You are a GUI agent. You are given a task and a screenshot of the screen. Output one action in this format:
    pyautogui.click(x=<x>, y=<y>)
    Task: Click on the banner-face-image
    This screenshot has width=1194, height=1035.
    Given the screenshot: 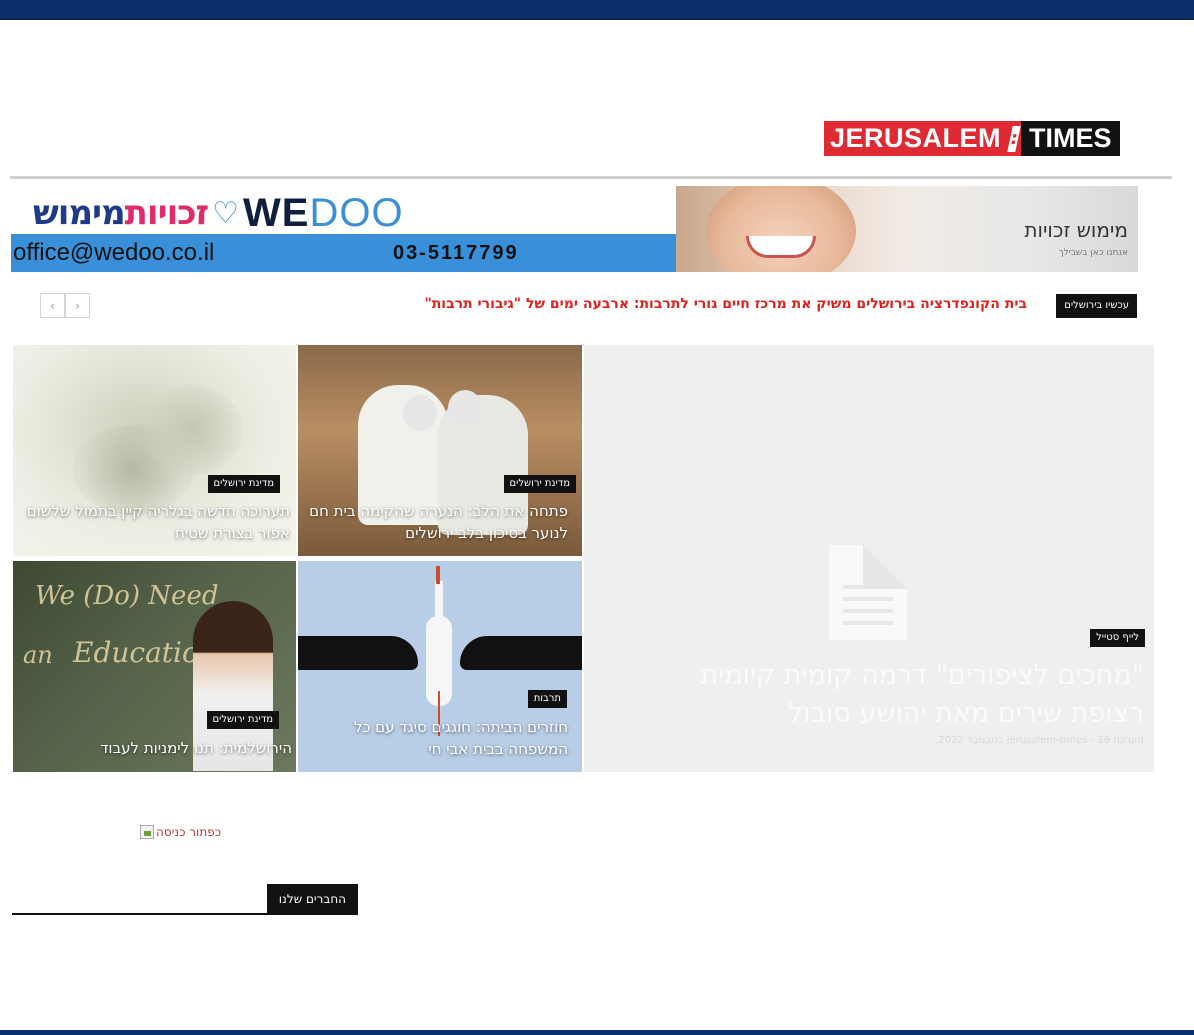 What is the action you would take?
    pyautogui.click(x=781, y=229)
    